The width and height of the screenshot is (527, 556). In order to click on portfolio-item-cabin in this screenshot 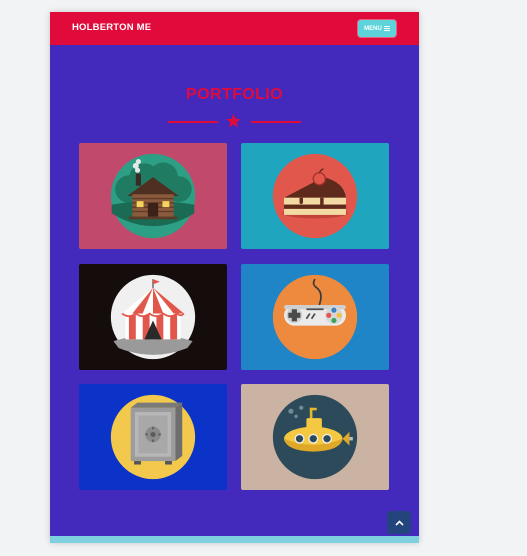, I will do `click(153, 196)`.